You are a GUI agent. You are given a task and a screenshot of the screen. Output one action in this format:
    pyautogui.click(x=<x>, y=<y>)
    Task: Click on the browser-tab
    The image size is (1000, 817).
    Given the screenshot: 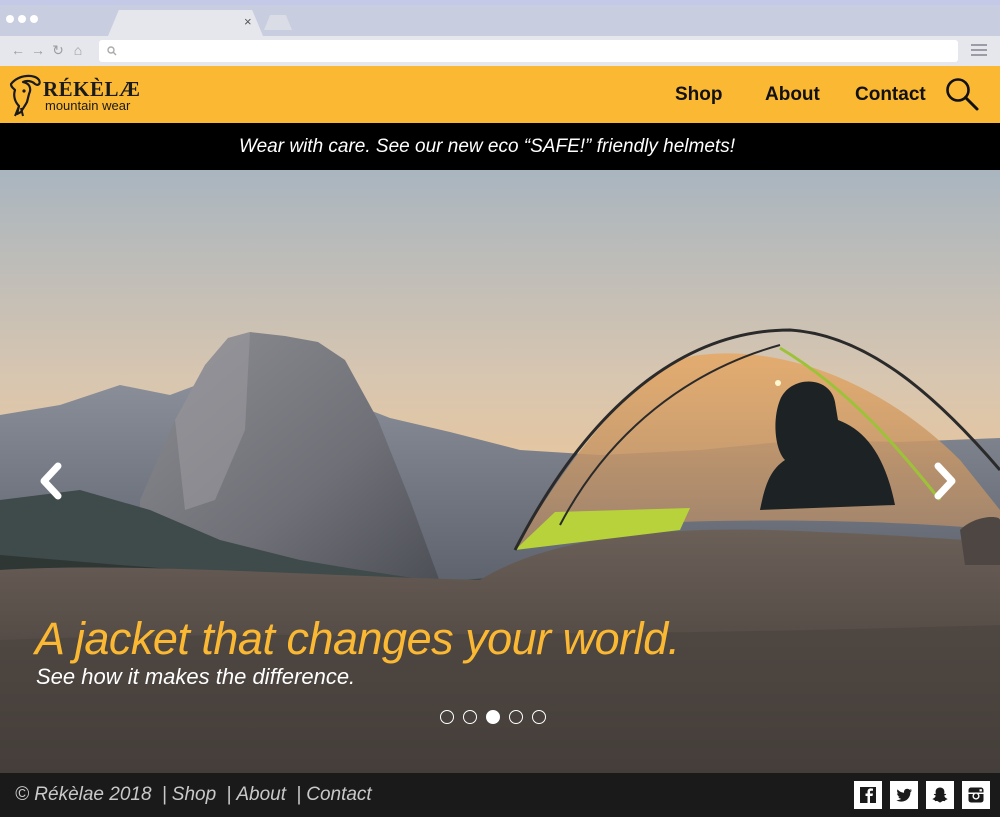 What is the action you would take?
    pyautogui.click(x=185, y=23)
    